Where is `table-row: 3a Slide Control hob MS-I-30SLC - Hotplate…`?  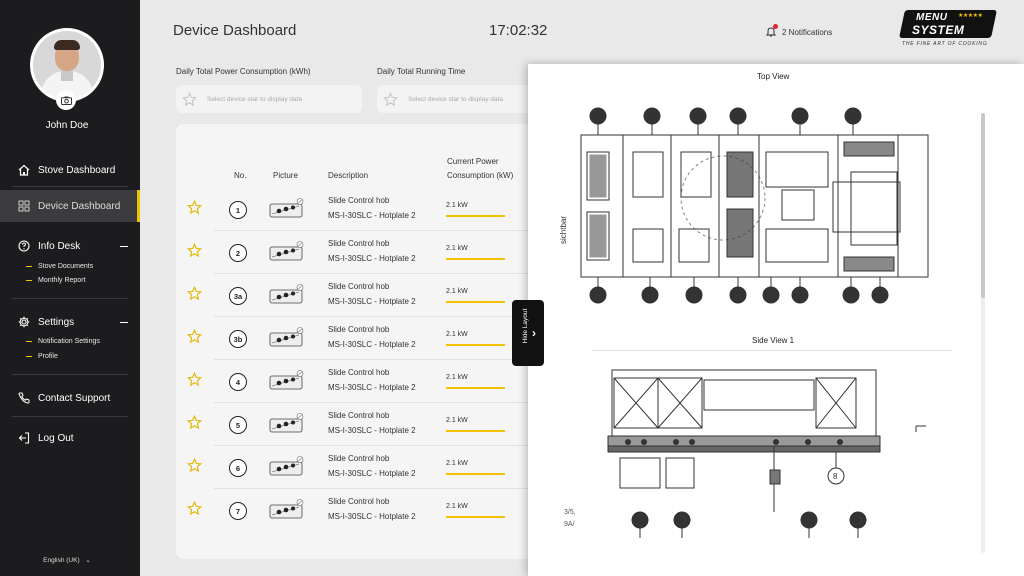 table-row: 3a Slide Control hob MS-I-30SLC - Hotplate… is located at coordinates (361, 294).